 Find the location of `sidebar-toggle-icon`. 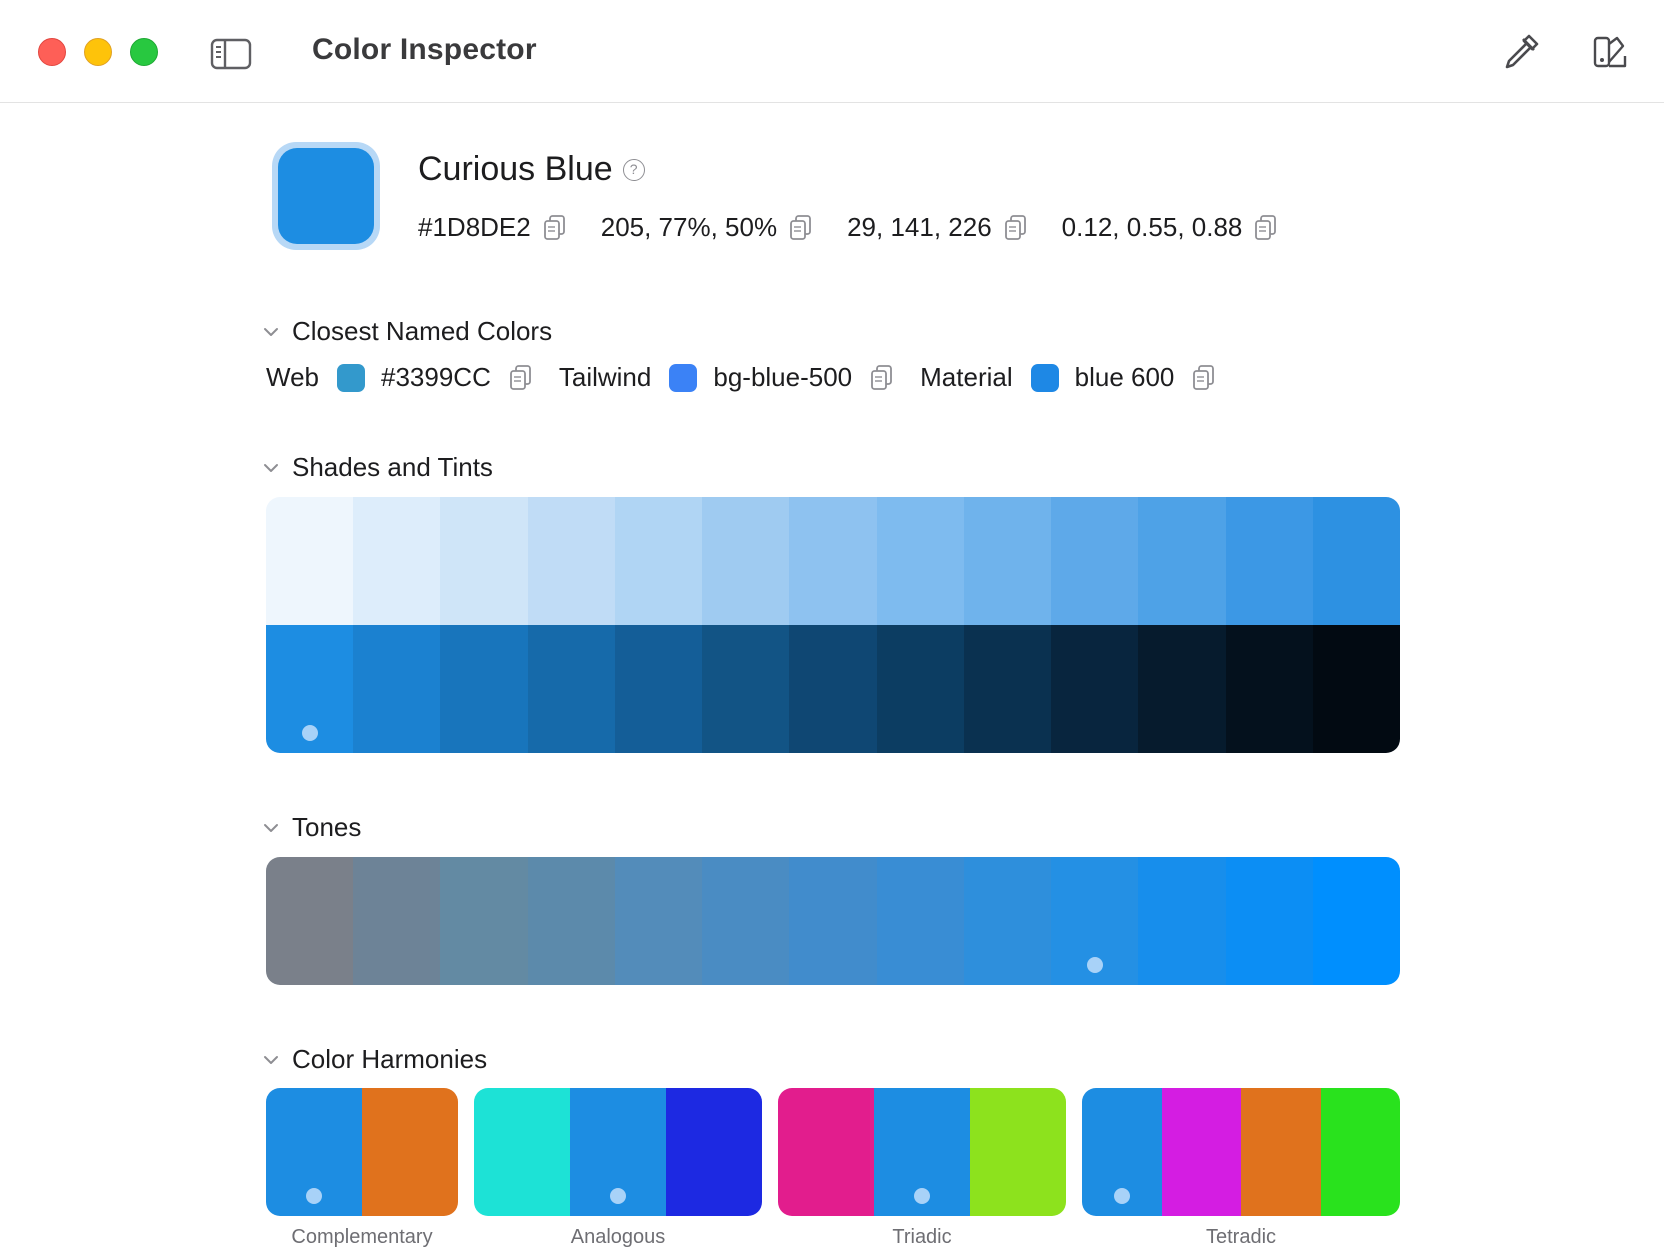

sidebar-toggle-icon is located at coordinates (232, 53).